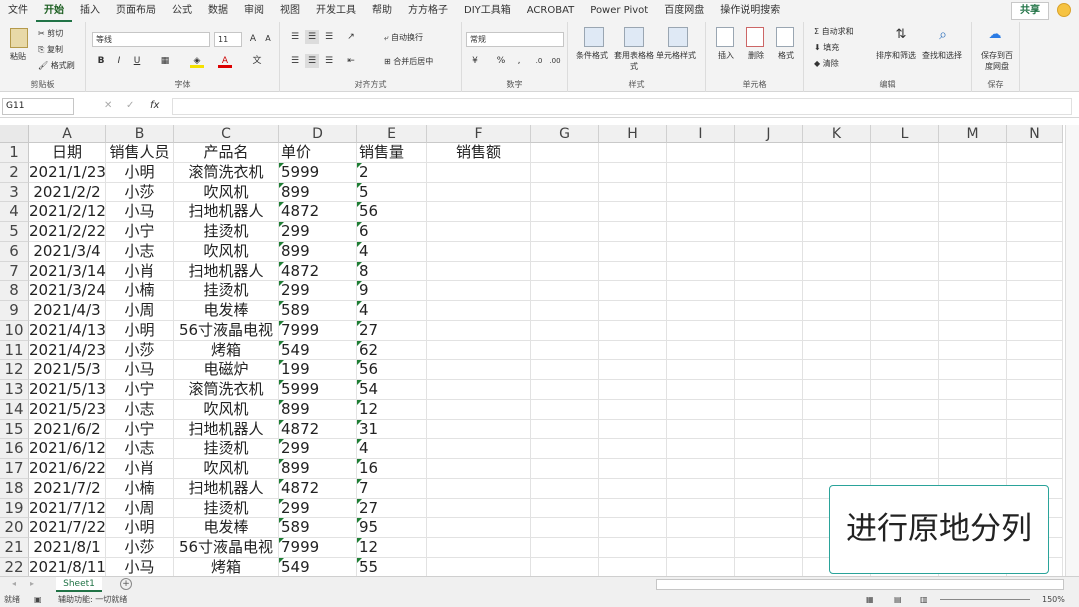  What do you see at coordinates (515, 39) in the screenshot?
I see `number-format-select: 常规` at bounding box center [515, 39].